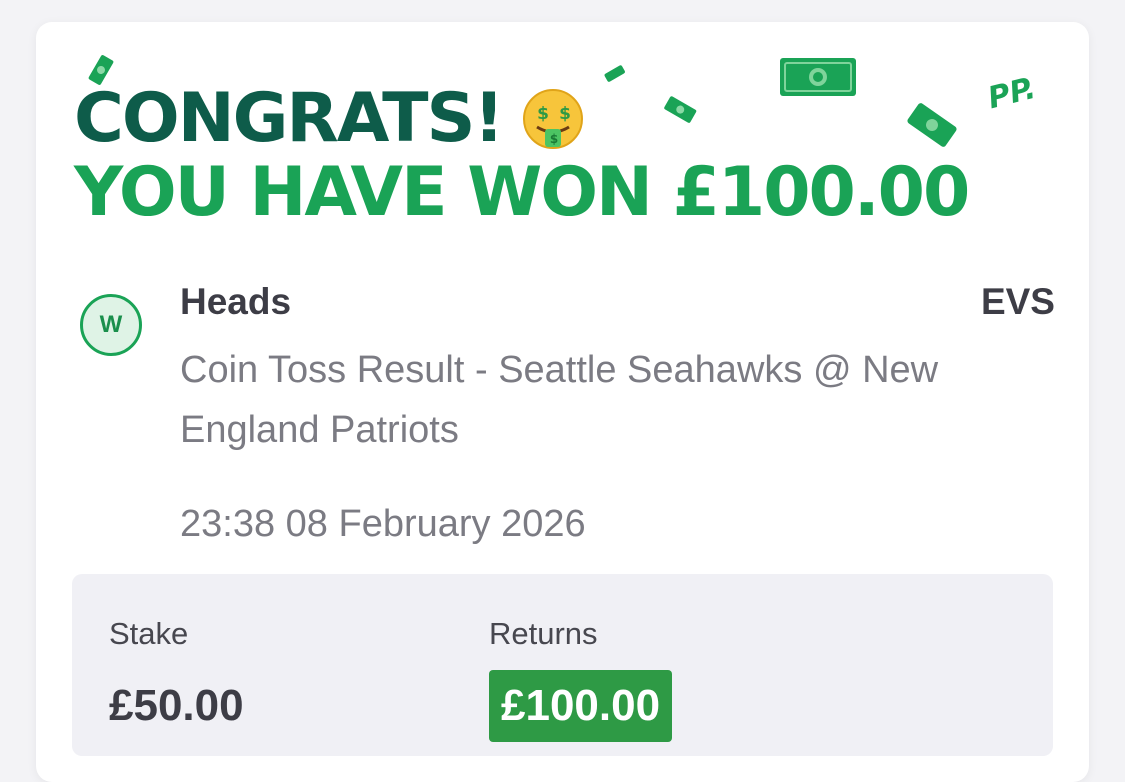 The height and width of the screenshot is (782, 1125). What do you see at coordinates (543, 633) in the screenshot?
I see `returns-label: Returns` at bounding box center [543, 633].